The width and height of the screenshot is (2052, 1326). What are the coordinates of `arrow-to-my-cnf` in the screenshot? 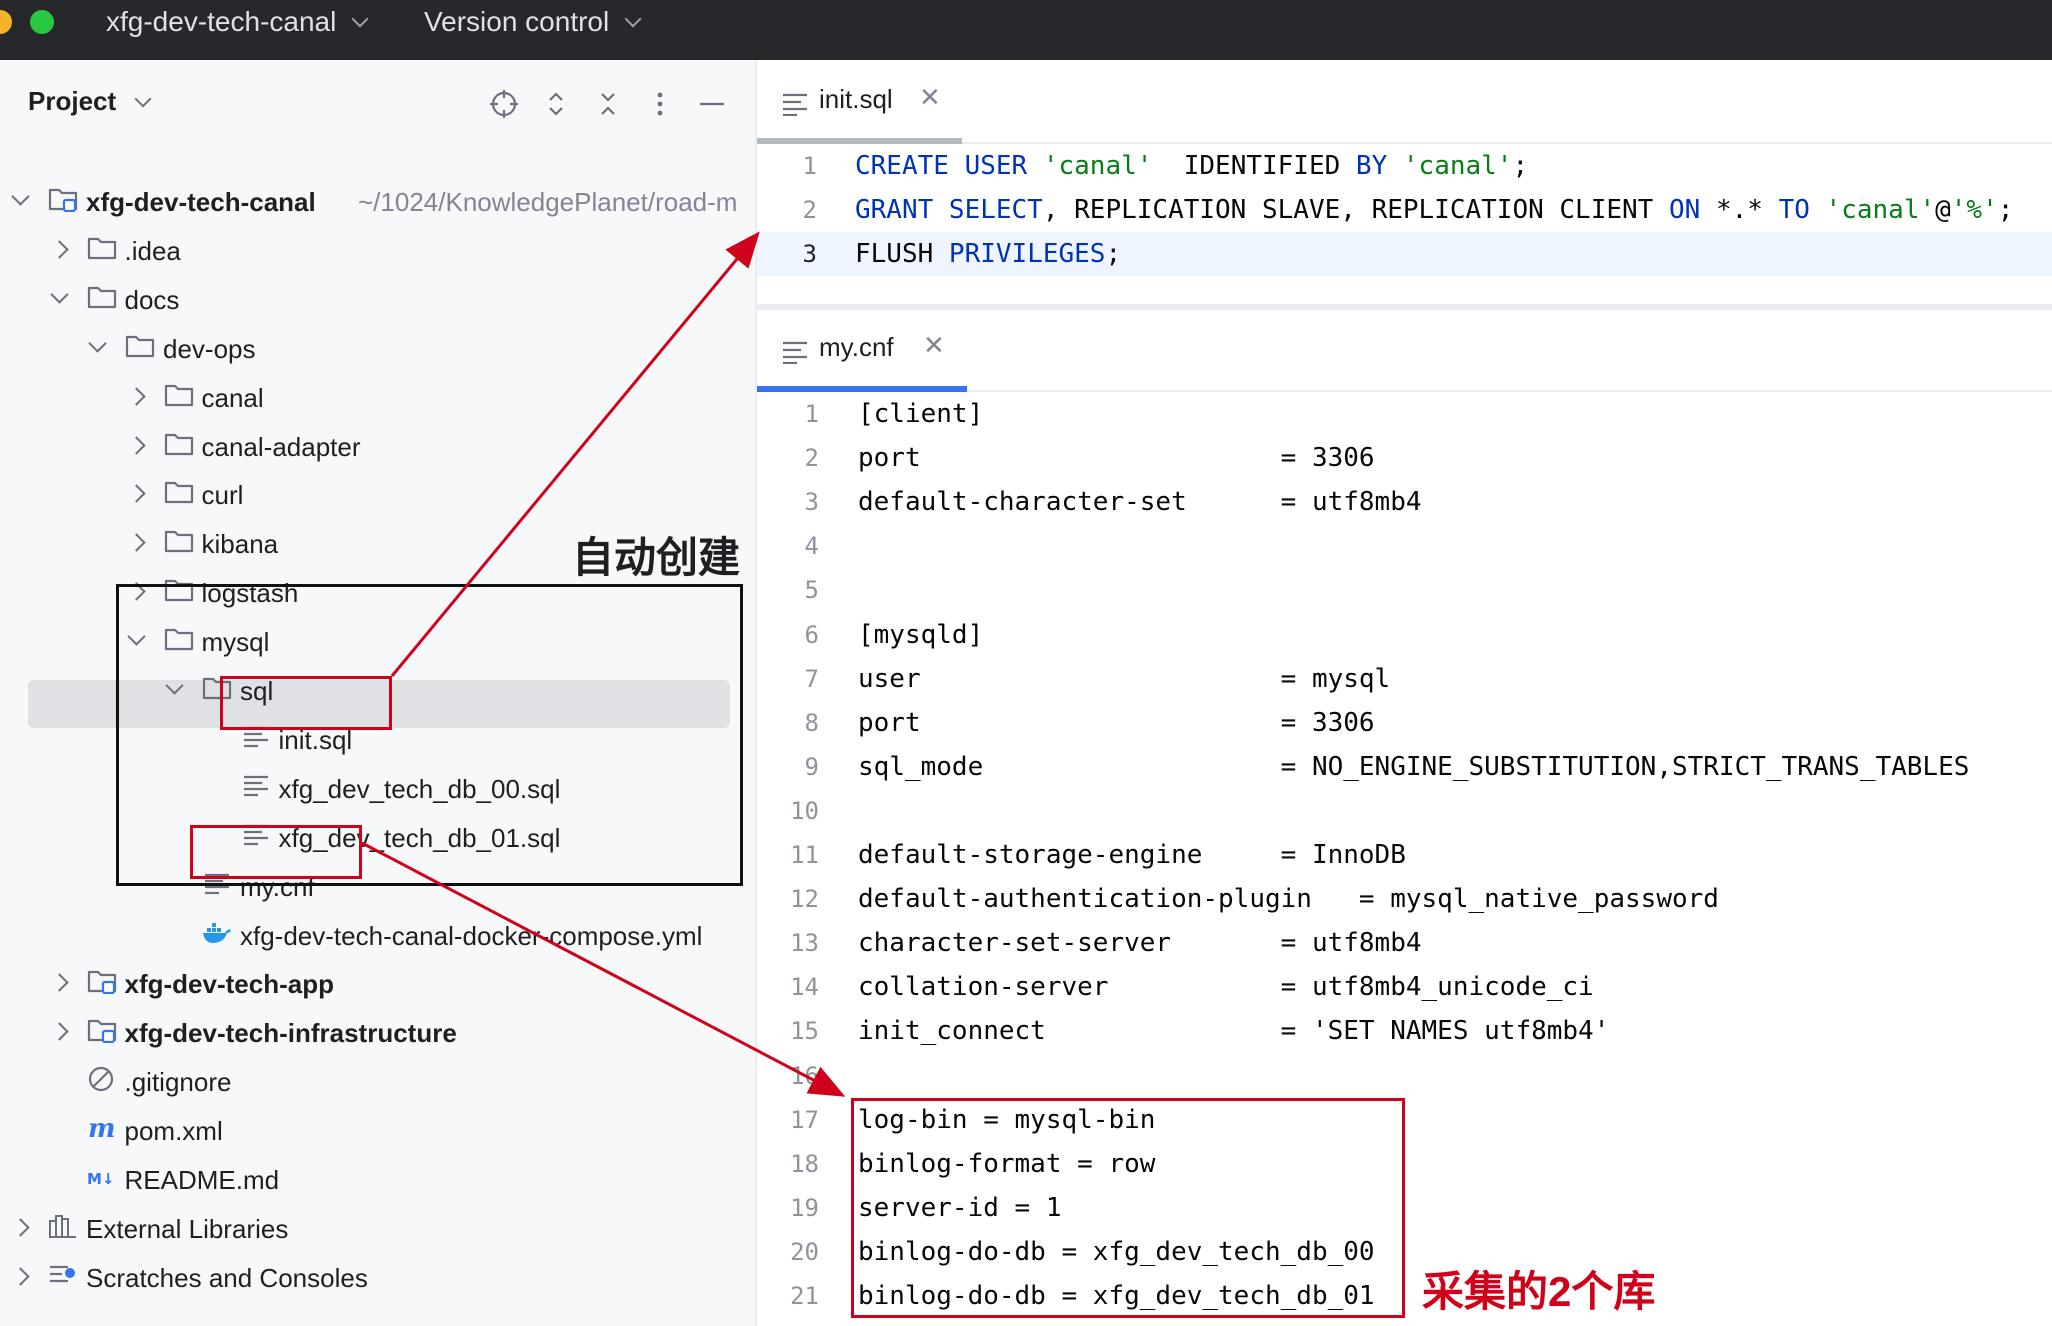 It's located at (603, 969).